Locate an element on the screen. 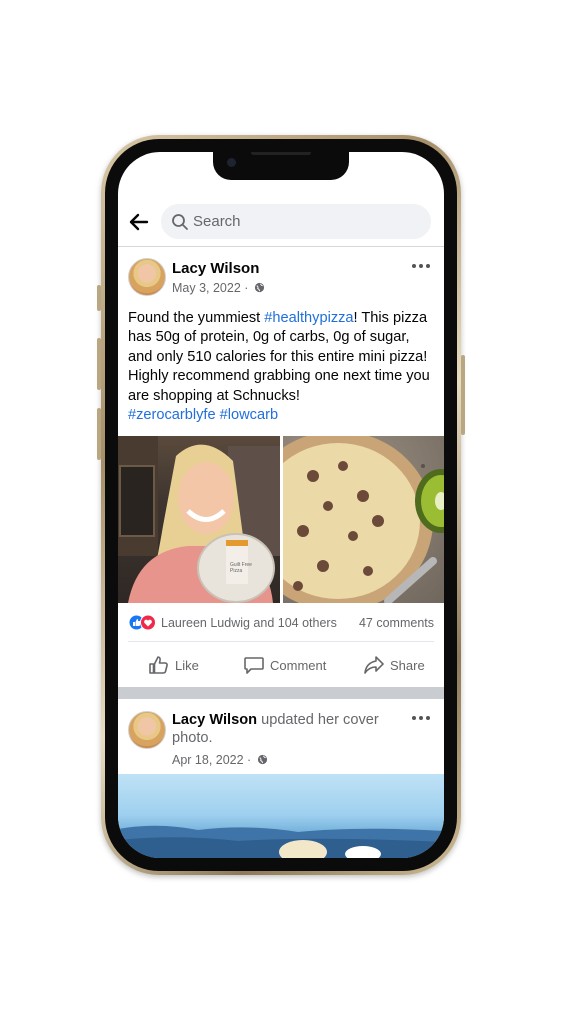 The width and height of the screenshot is (562, 1024). like-icon is located at coordinates (158, 665).